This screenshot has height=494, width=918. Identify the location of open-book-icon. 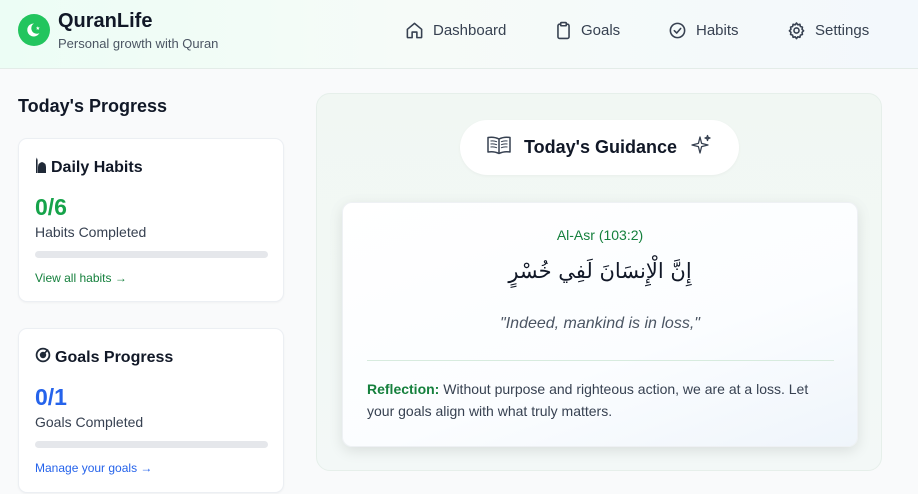
(499, 147).